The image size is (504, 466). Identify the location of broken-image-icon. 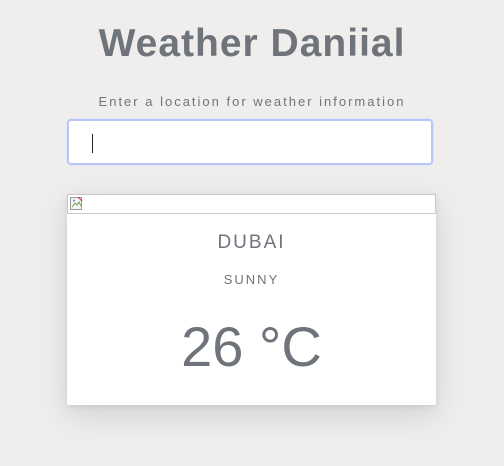
(77, 203).